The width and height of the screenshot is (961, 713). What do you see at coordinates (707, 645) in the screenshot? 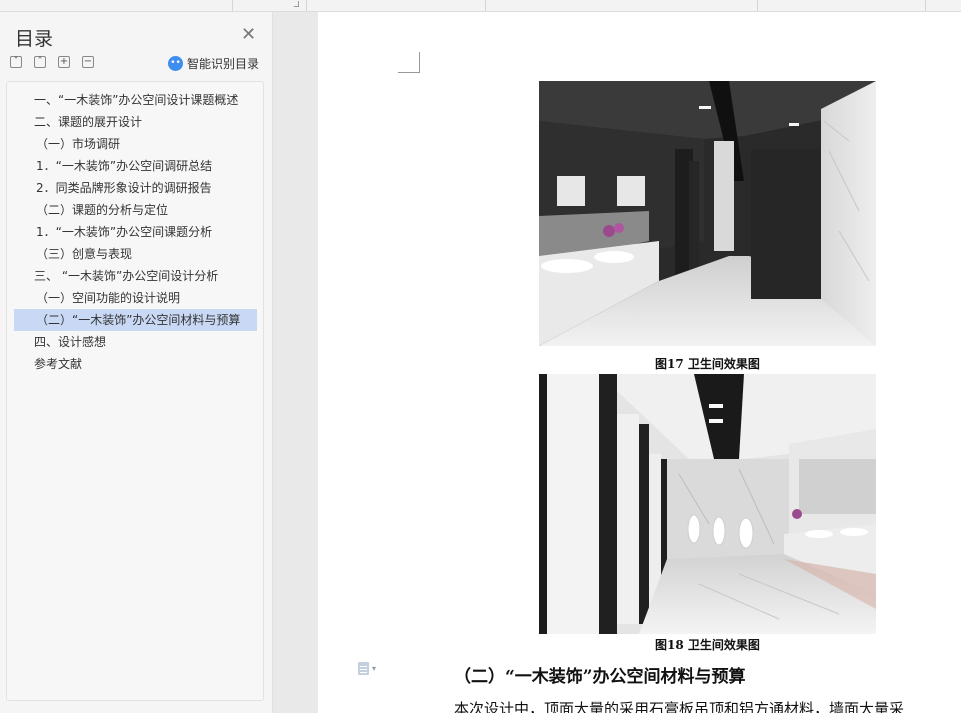
I see `figure-18-caption: 图18 卫生间效果图` at bounding box center [707, 645].